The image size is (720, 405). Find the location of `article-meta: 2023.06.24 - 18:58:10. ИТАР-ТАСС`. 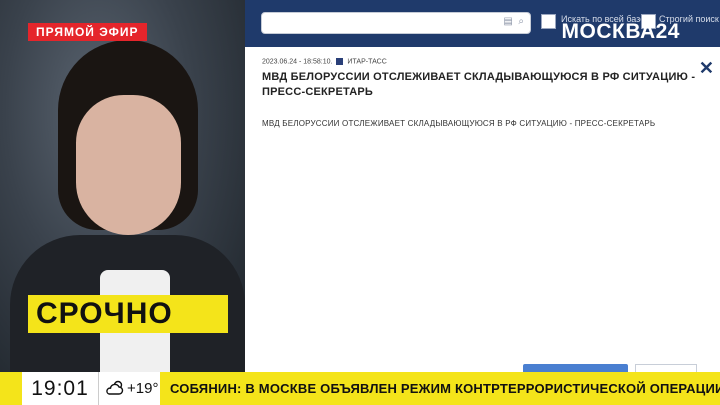

article-meta: 2023.06.24 - 18:58:10. ИТАР-ТАСС is located at coordinates (324, 61).